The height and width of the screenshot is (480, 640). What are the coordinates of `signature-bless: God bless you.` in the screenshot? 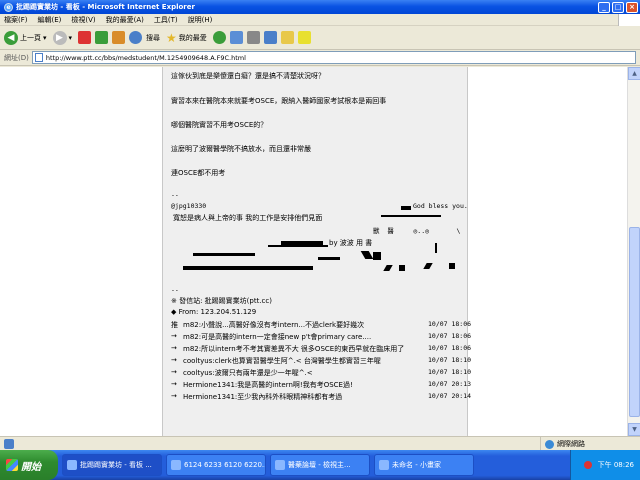 It's located at (440, 206).